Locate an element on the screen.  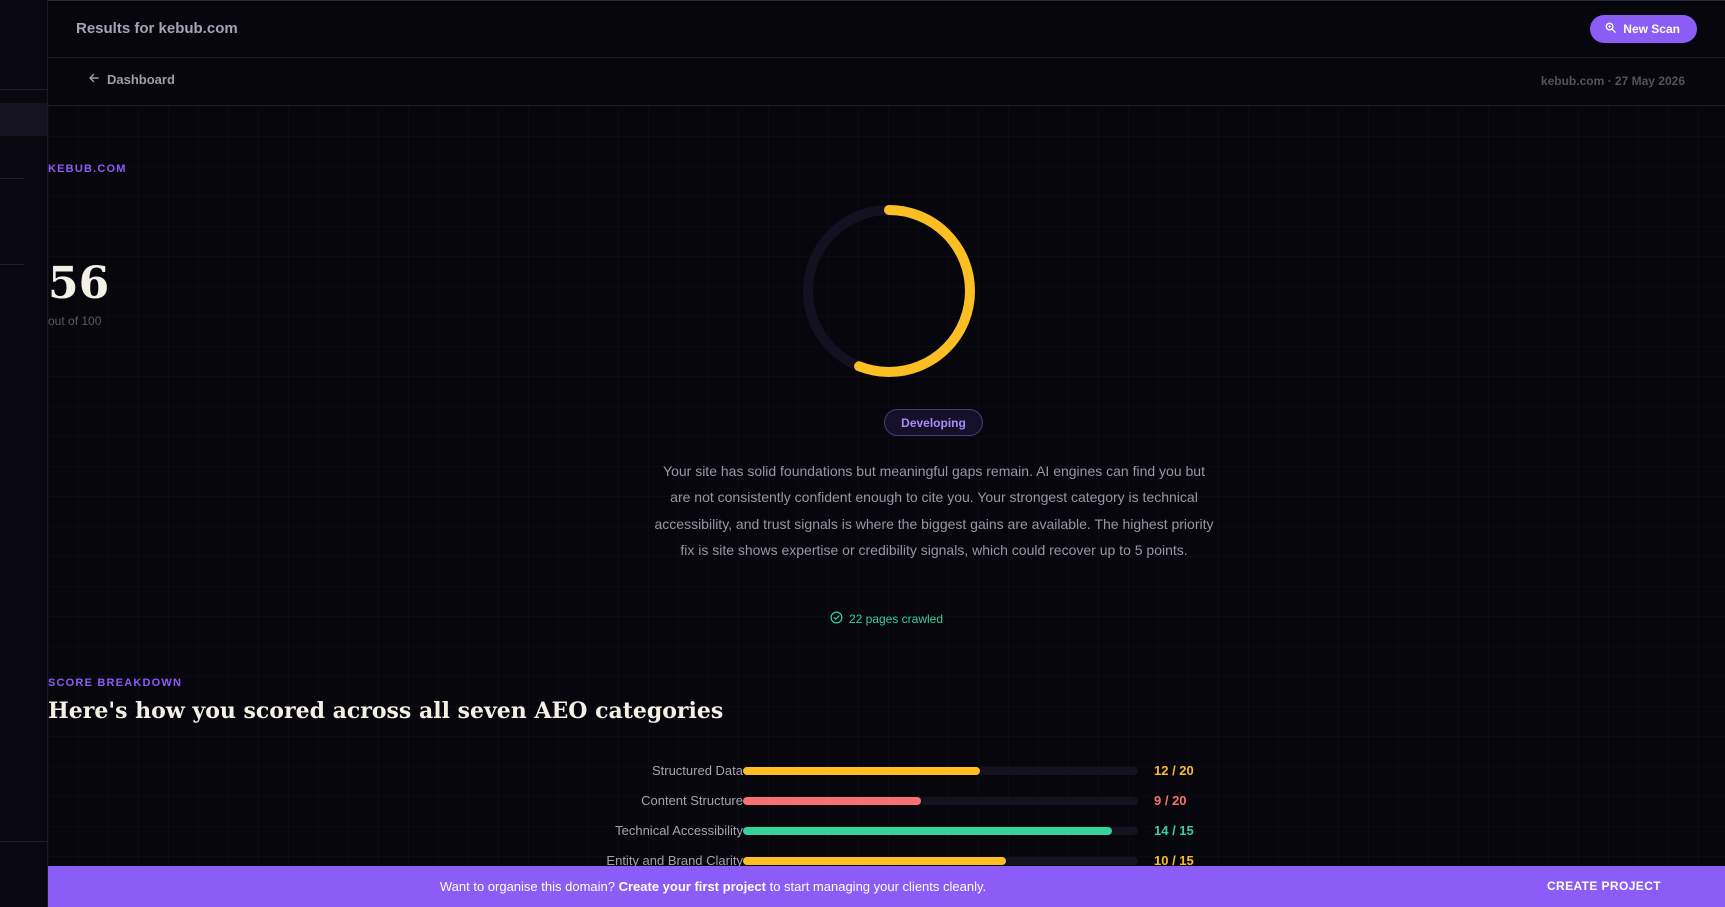
breakdown-label: Structured Data is located at coordinates (697, 770).